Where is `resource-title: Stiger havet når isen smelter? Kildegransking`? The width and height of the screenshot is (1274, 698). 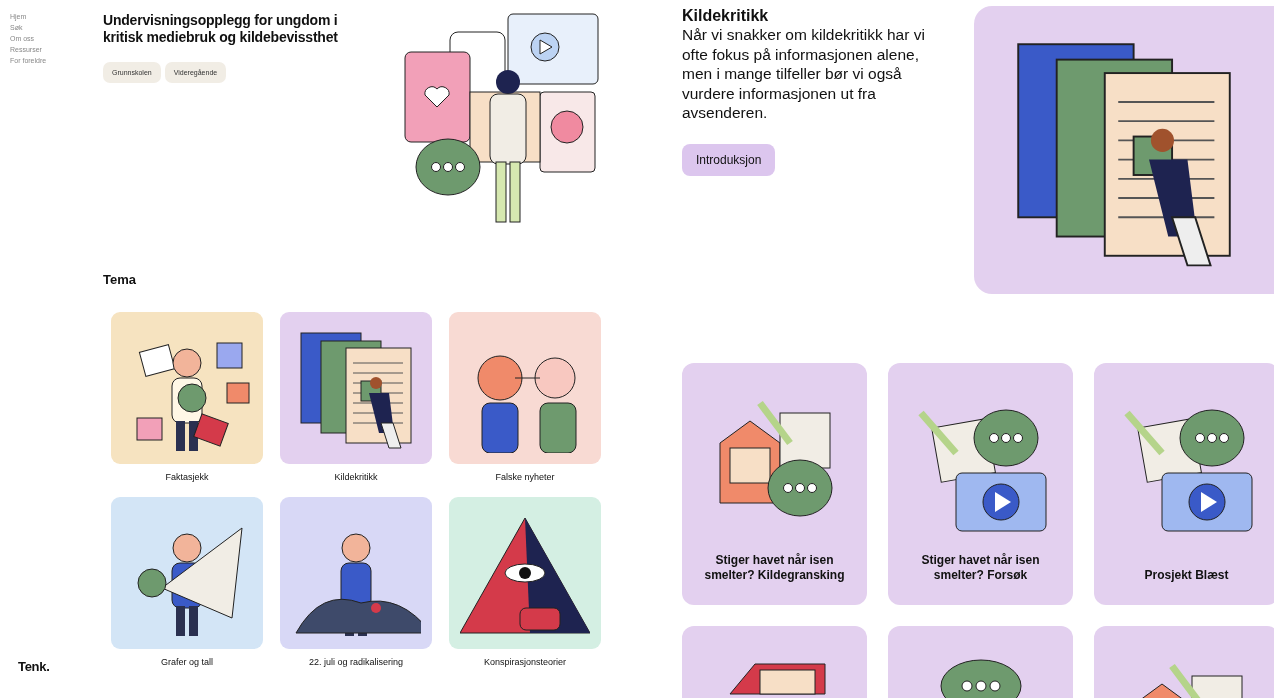 resource-title: Stiger havet når isen smelter? Kildegransking is located at coordinates (774, 568).